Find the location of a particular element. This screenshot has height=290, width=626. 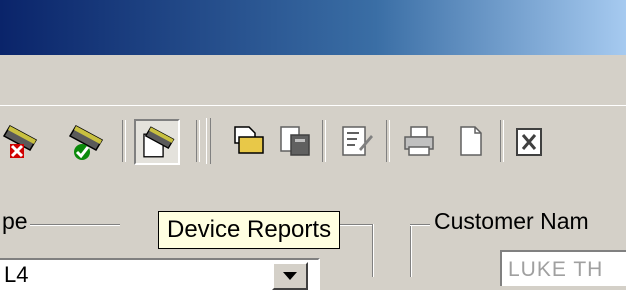

type-combo-value: L4 is located at coordinates (16, 274).